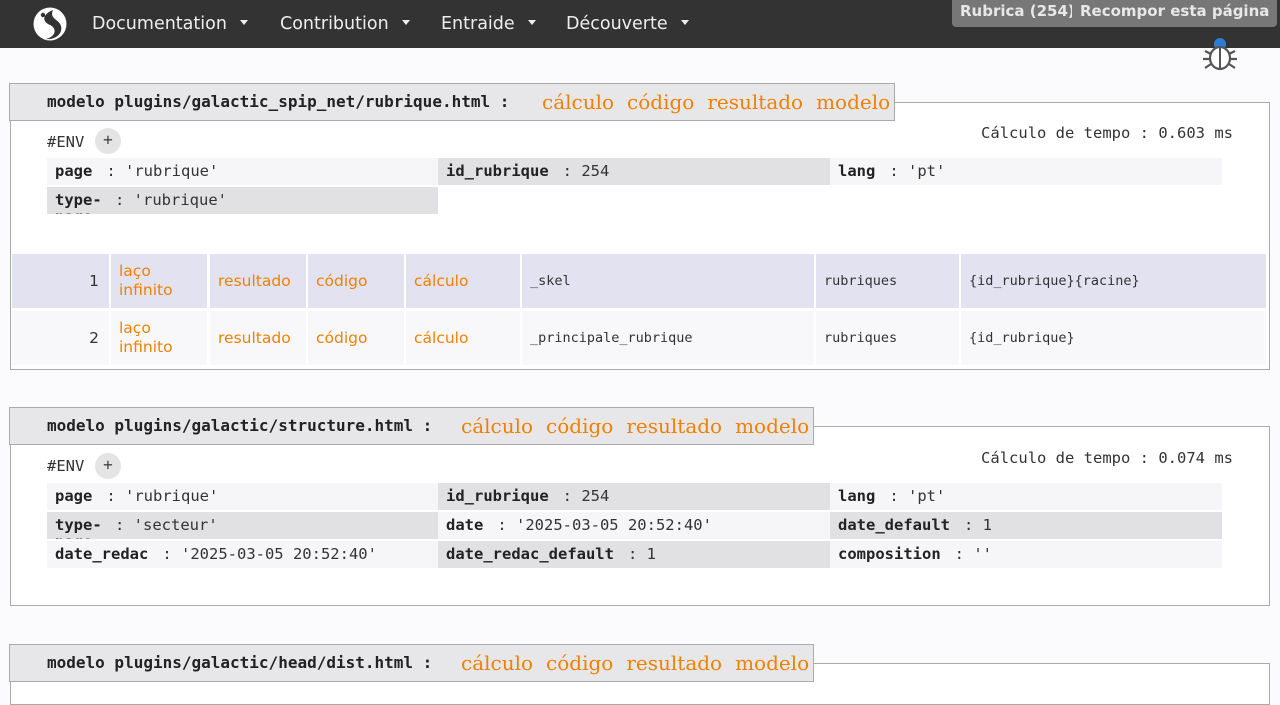  Describe the element at coordinates (668, 338) in the screenshot. I see `loop-name: _principale_rubrique` at that location.